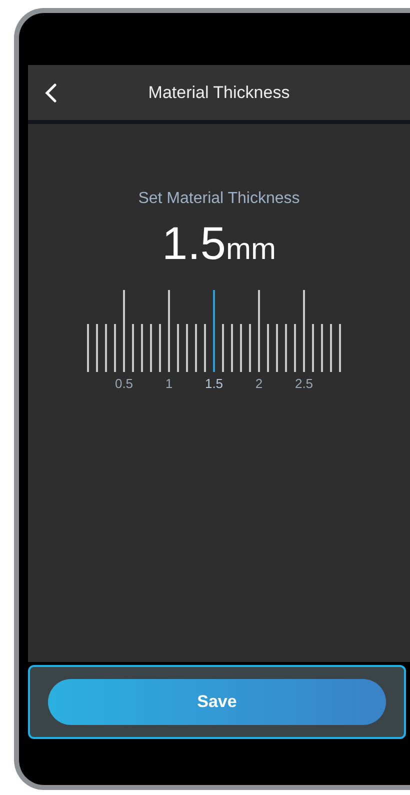  I want to click on scale-label: 2, so click(259, 383).